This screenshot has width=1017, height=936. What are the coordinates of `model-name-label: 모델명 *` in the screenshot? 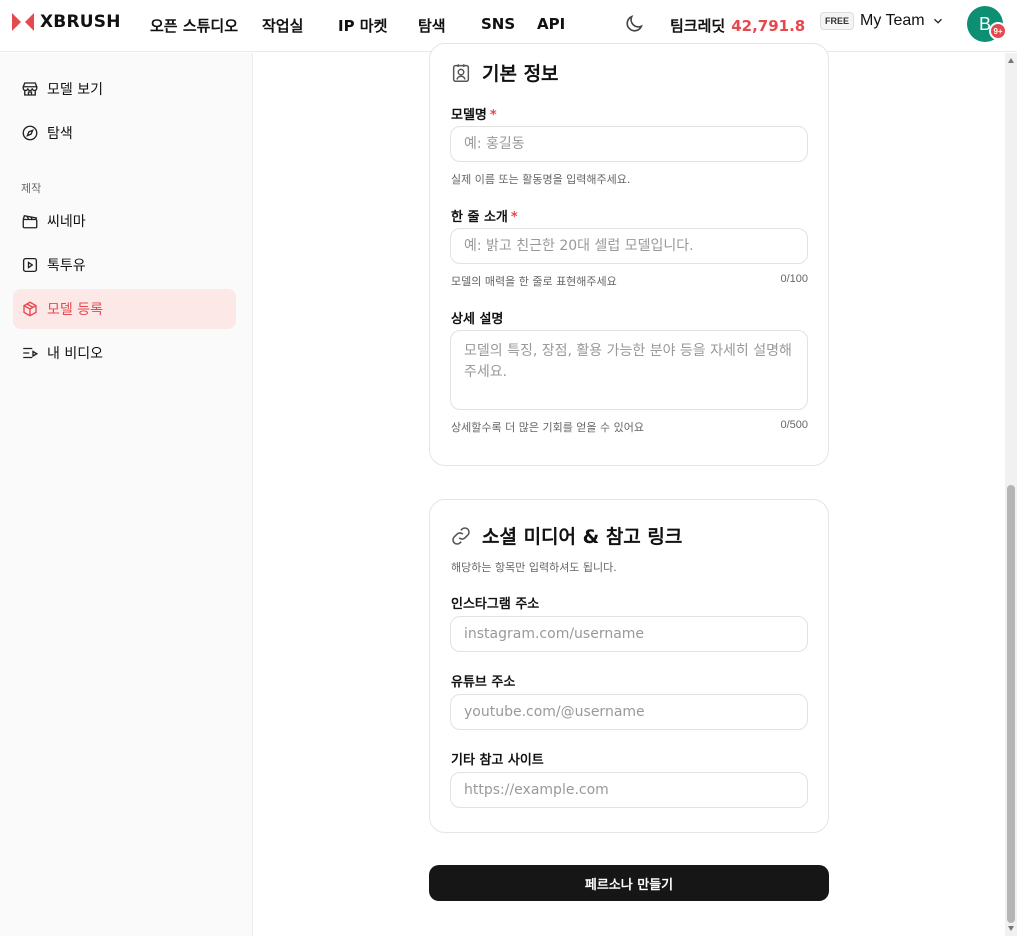 It's located at (474, 113).